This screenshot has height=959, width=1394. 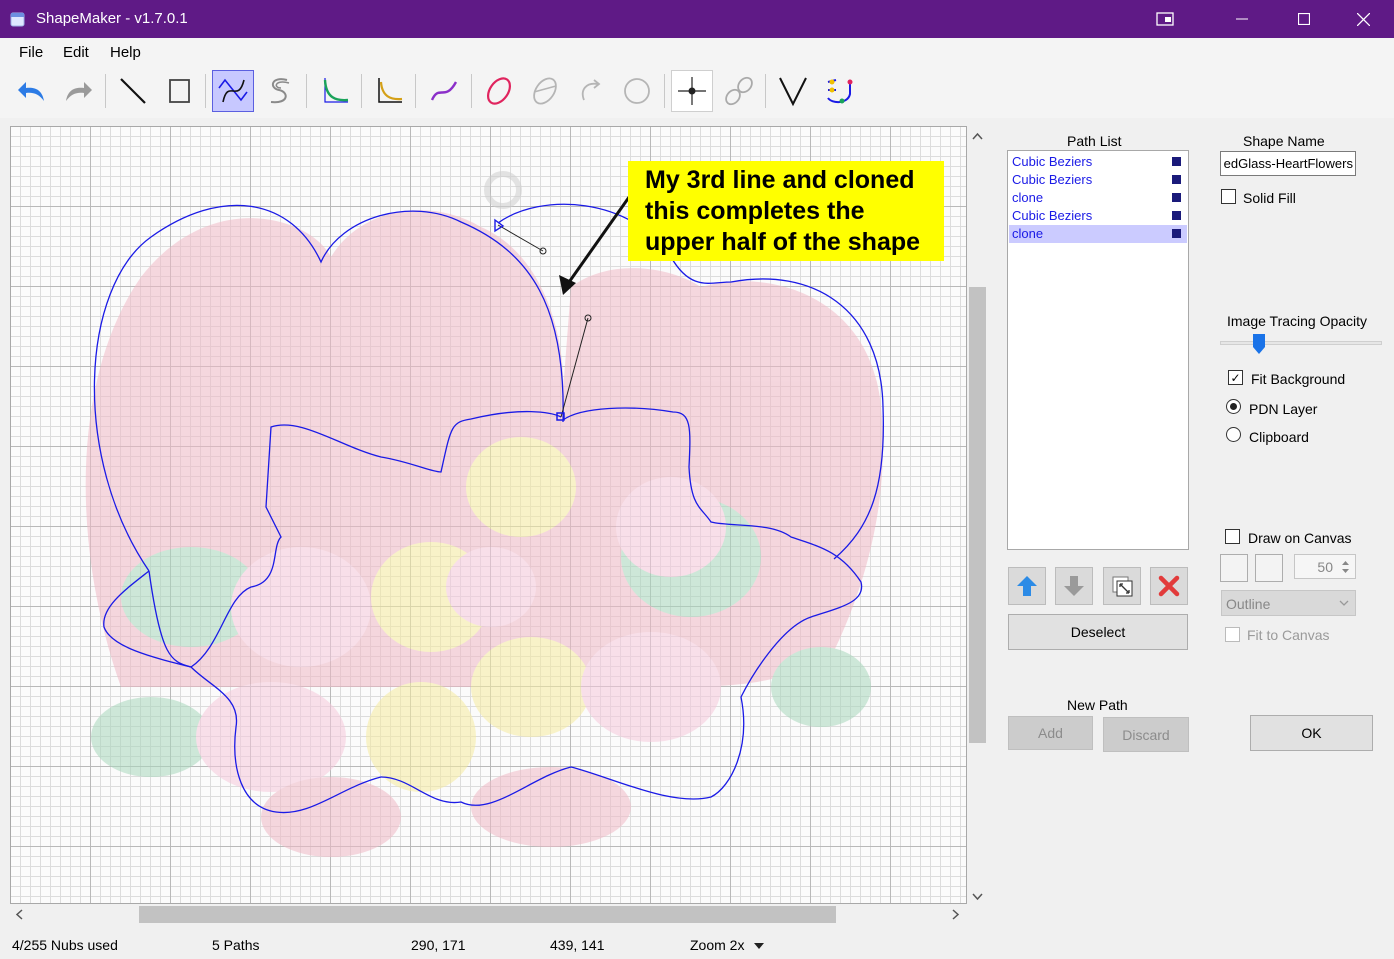 I want to click on pdn-layer-label: PDN Layer, so click(x=1283, y=409).